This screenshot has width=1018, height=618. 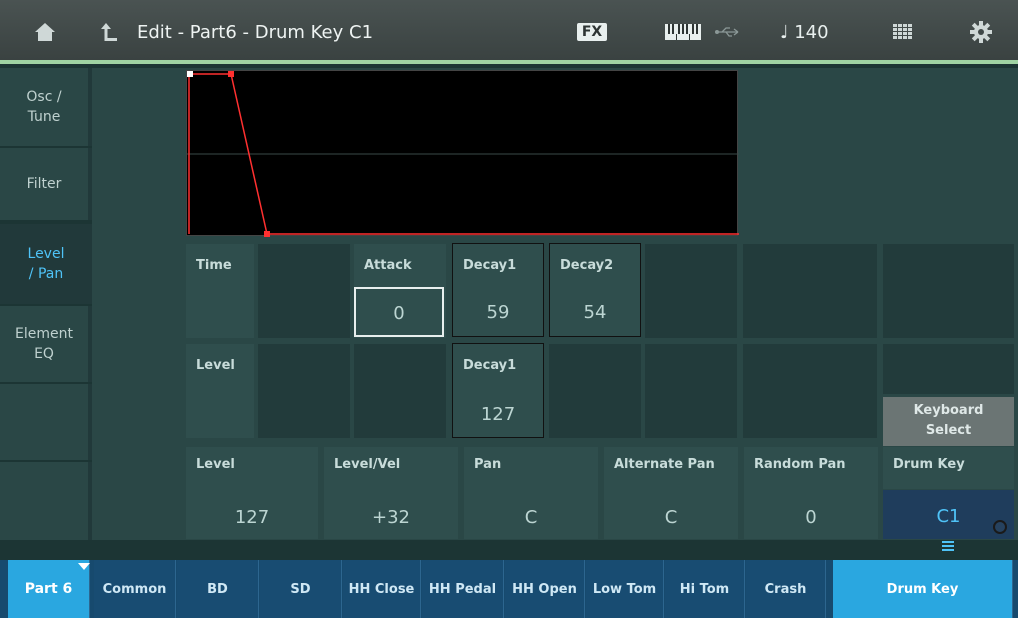 What do you see at coordinates (498, 290) in the screenshot?
I see `decay1-time-cell: Decay1 59` at bounding box center [498, 290].